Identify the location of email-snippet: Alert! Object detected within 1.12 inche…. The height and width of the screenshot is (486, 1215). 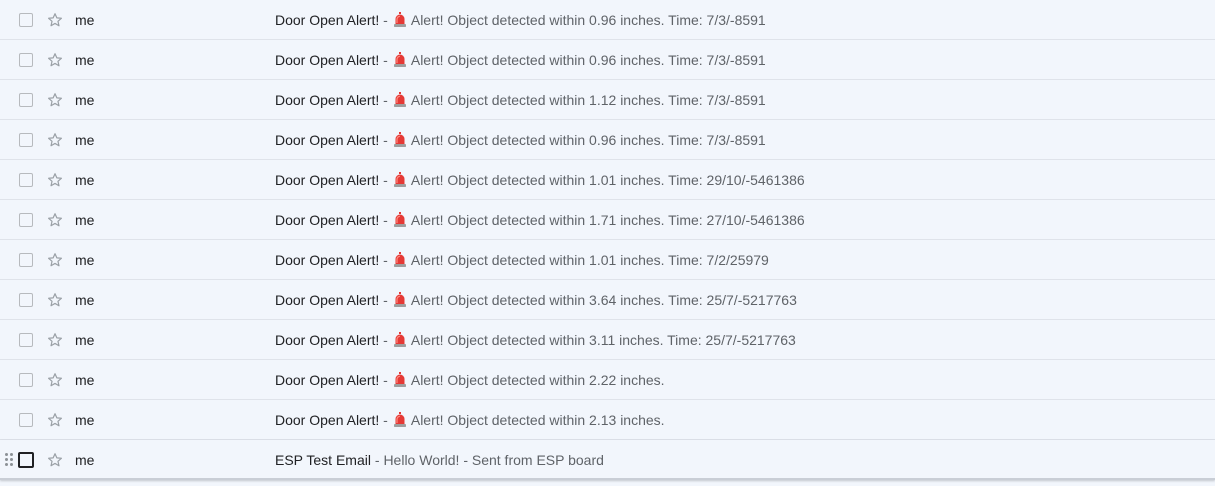
(586, 100).